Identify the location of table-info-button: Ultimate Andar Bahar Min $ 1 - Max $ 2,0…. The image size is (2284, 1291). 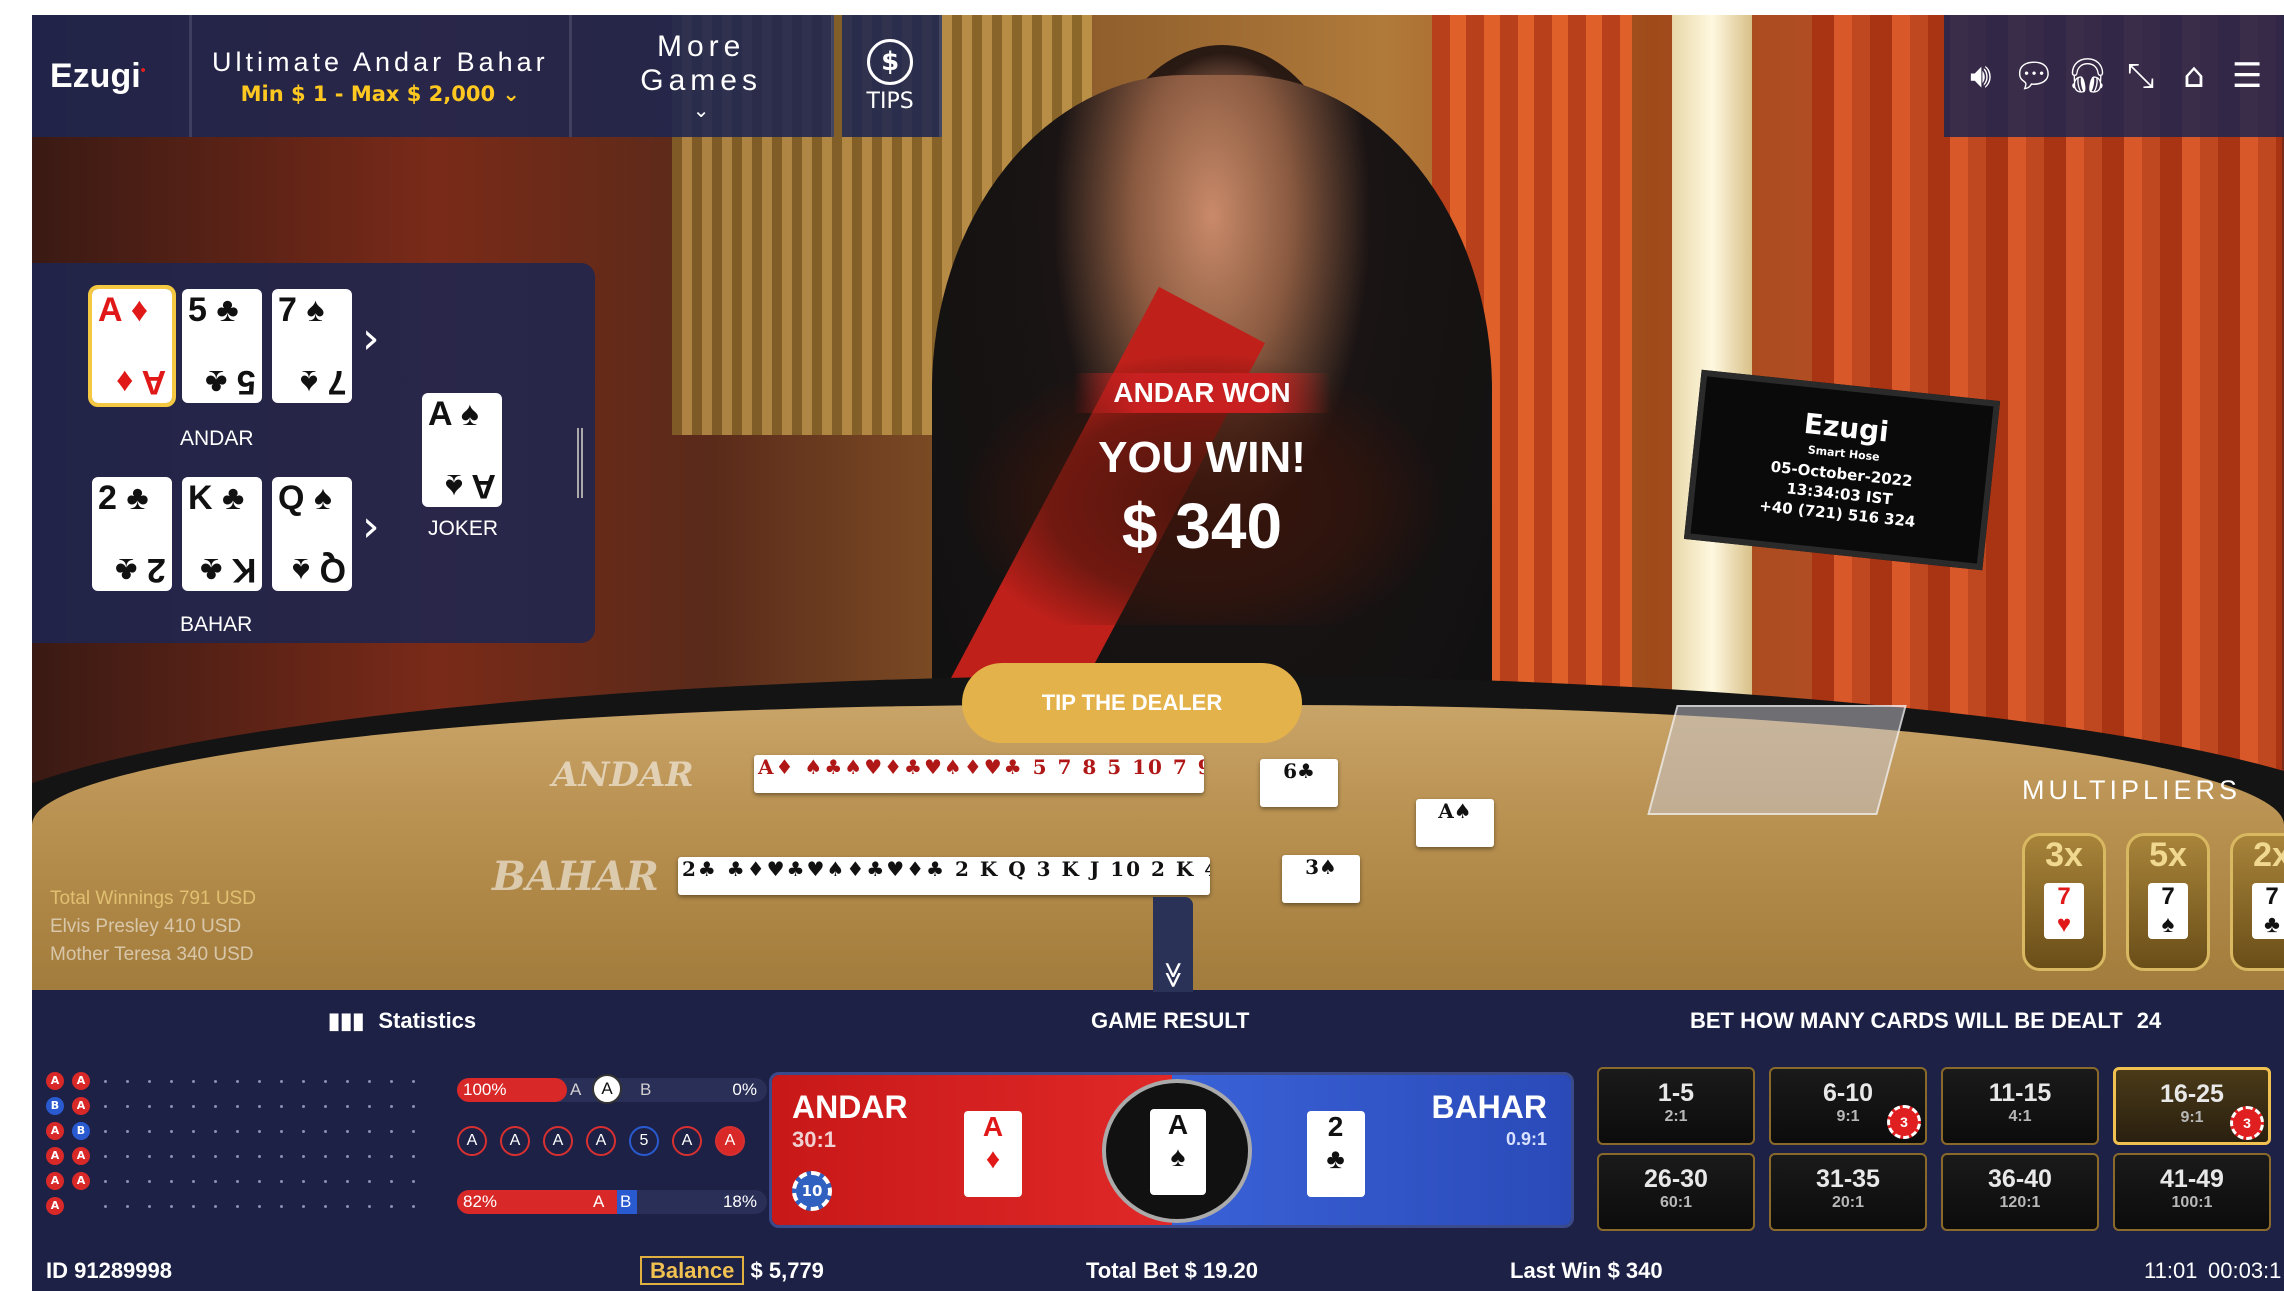
(382, 76).